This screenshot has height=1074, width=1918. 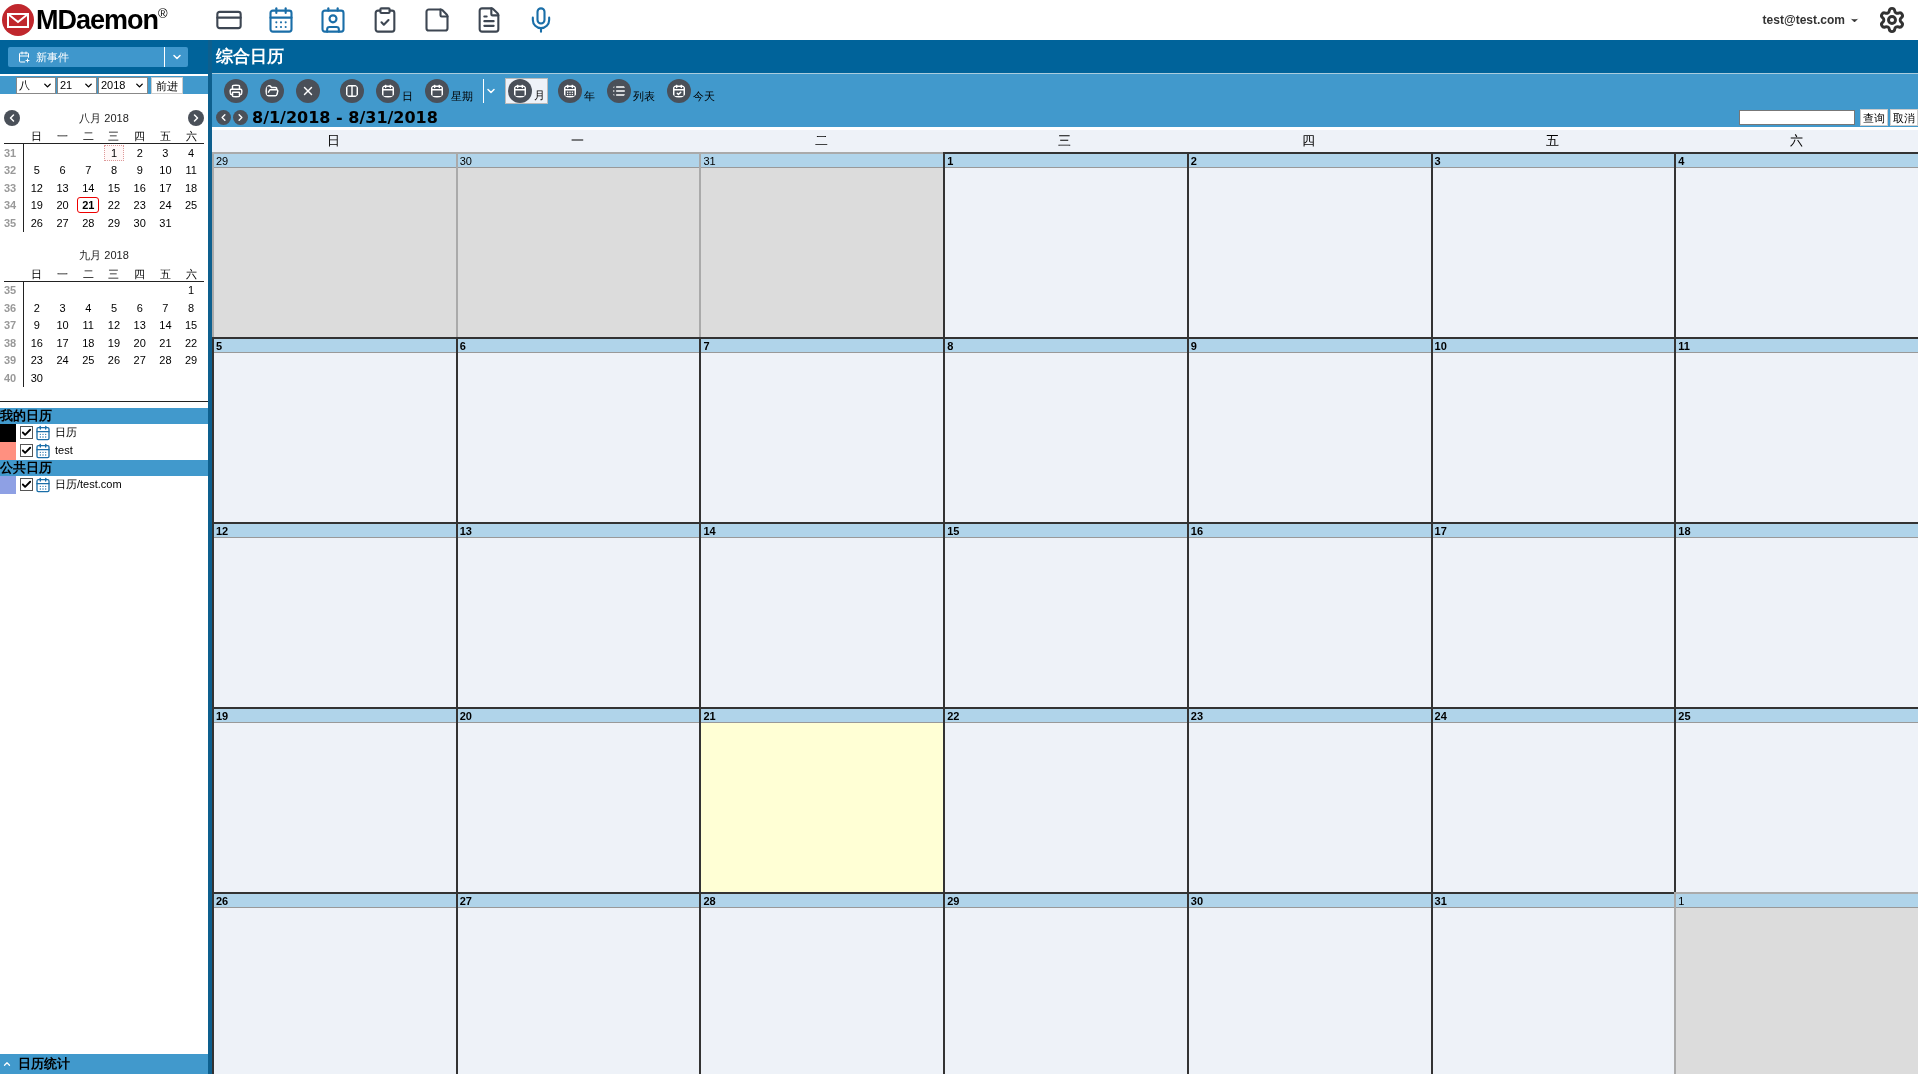 What do you see at coordinates (333, 20) in the screenshot?
I see `contacts-icon` at bounding box center [333, 20].